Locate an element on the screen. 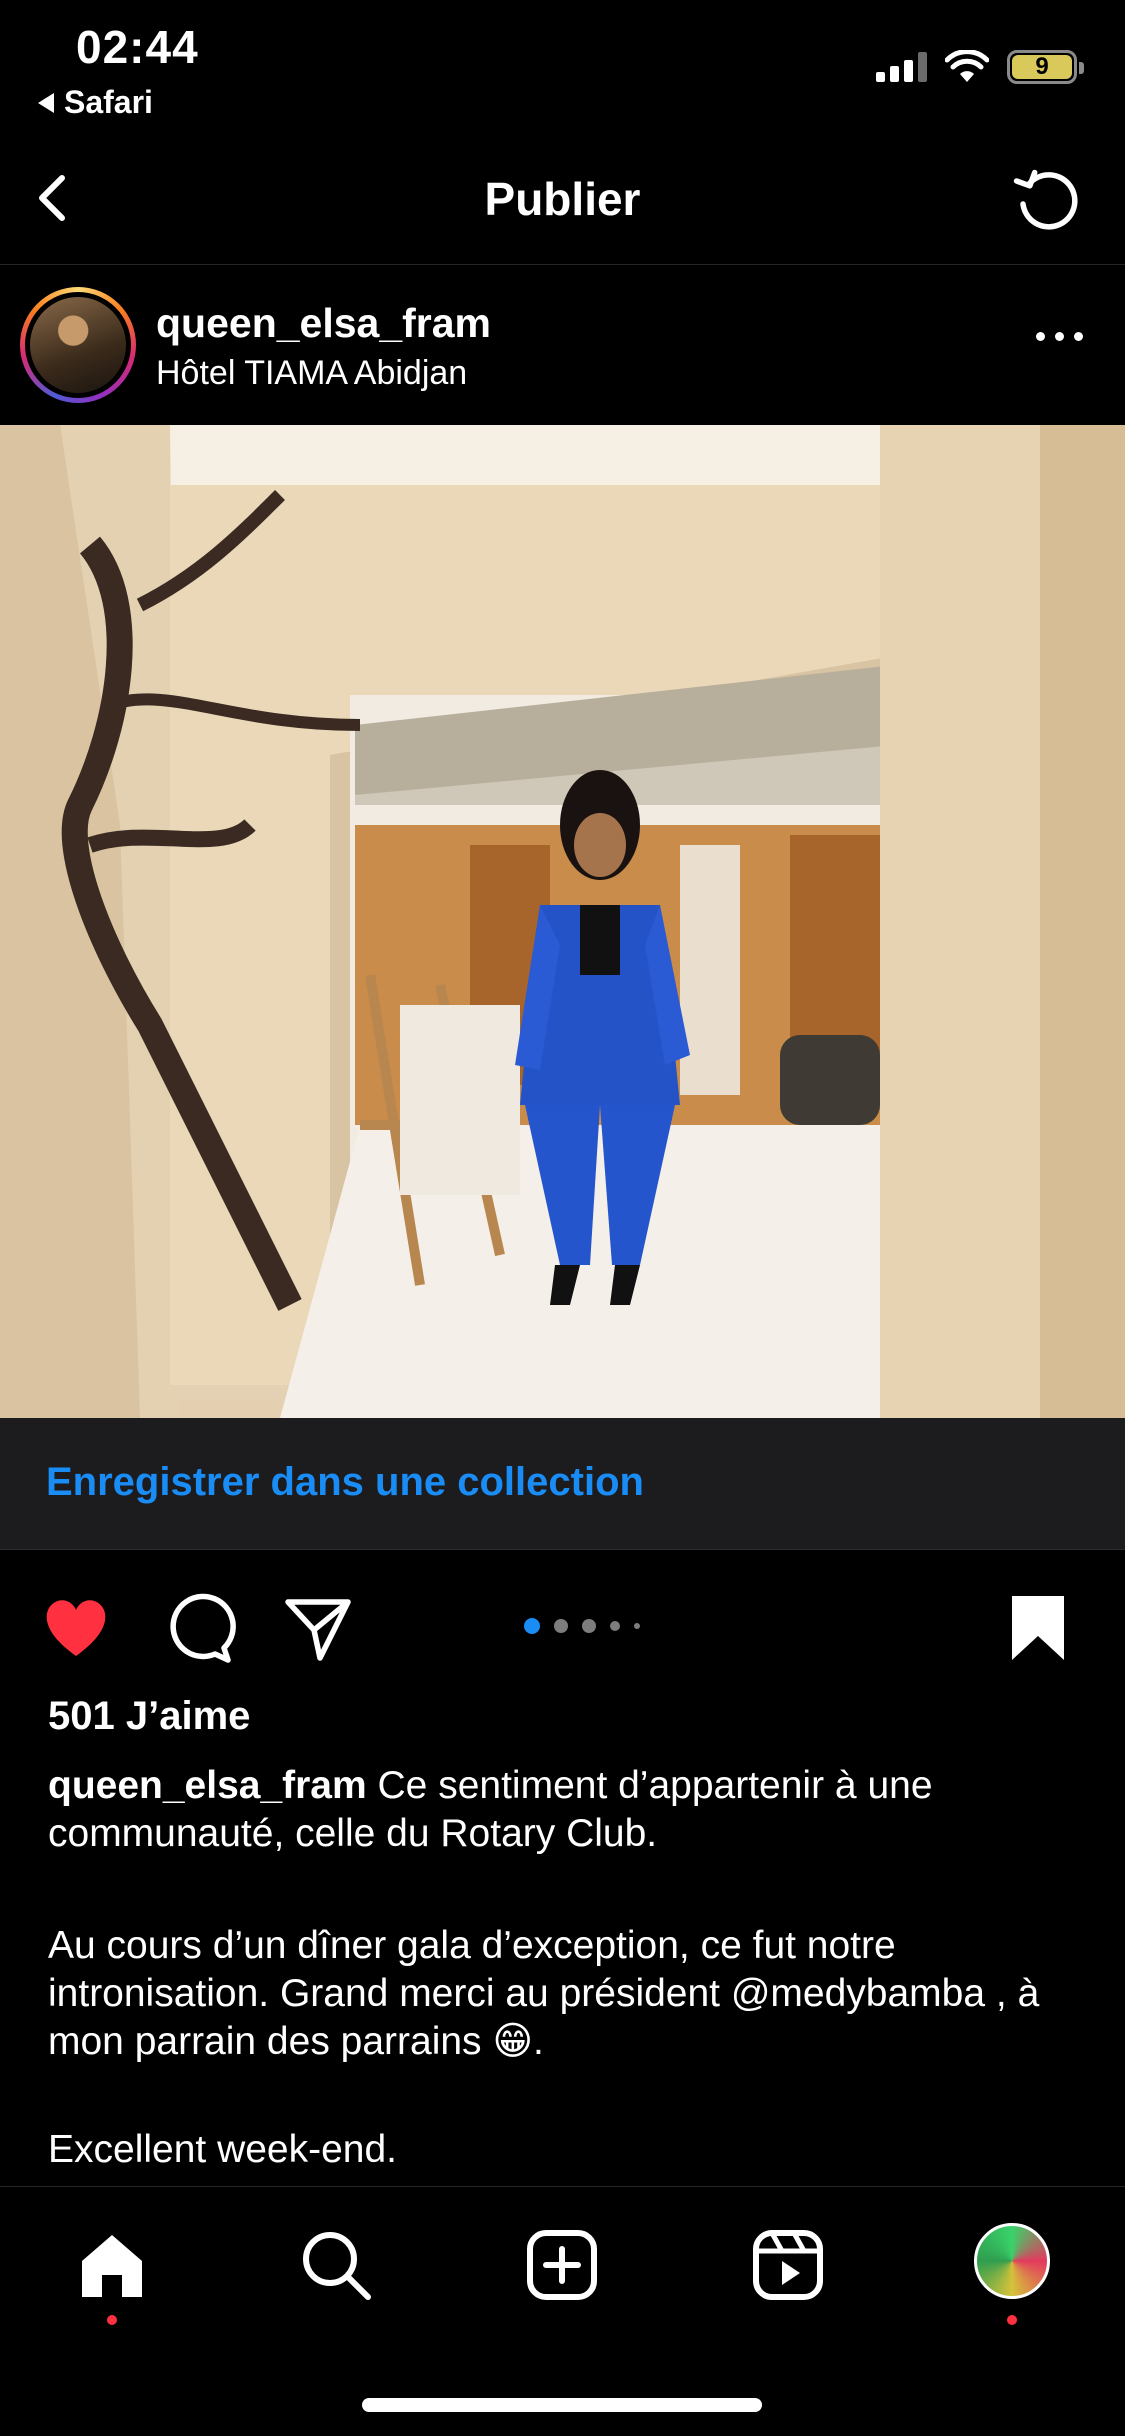 The image size is (1125, 2436). back-triangle-icon is located at coordinates (46, 102).